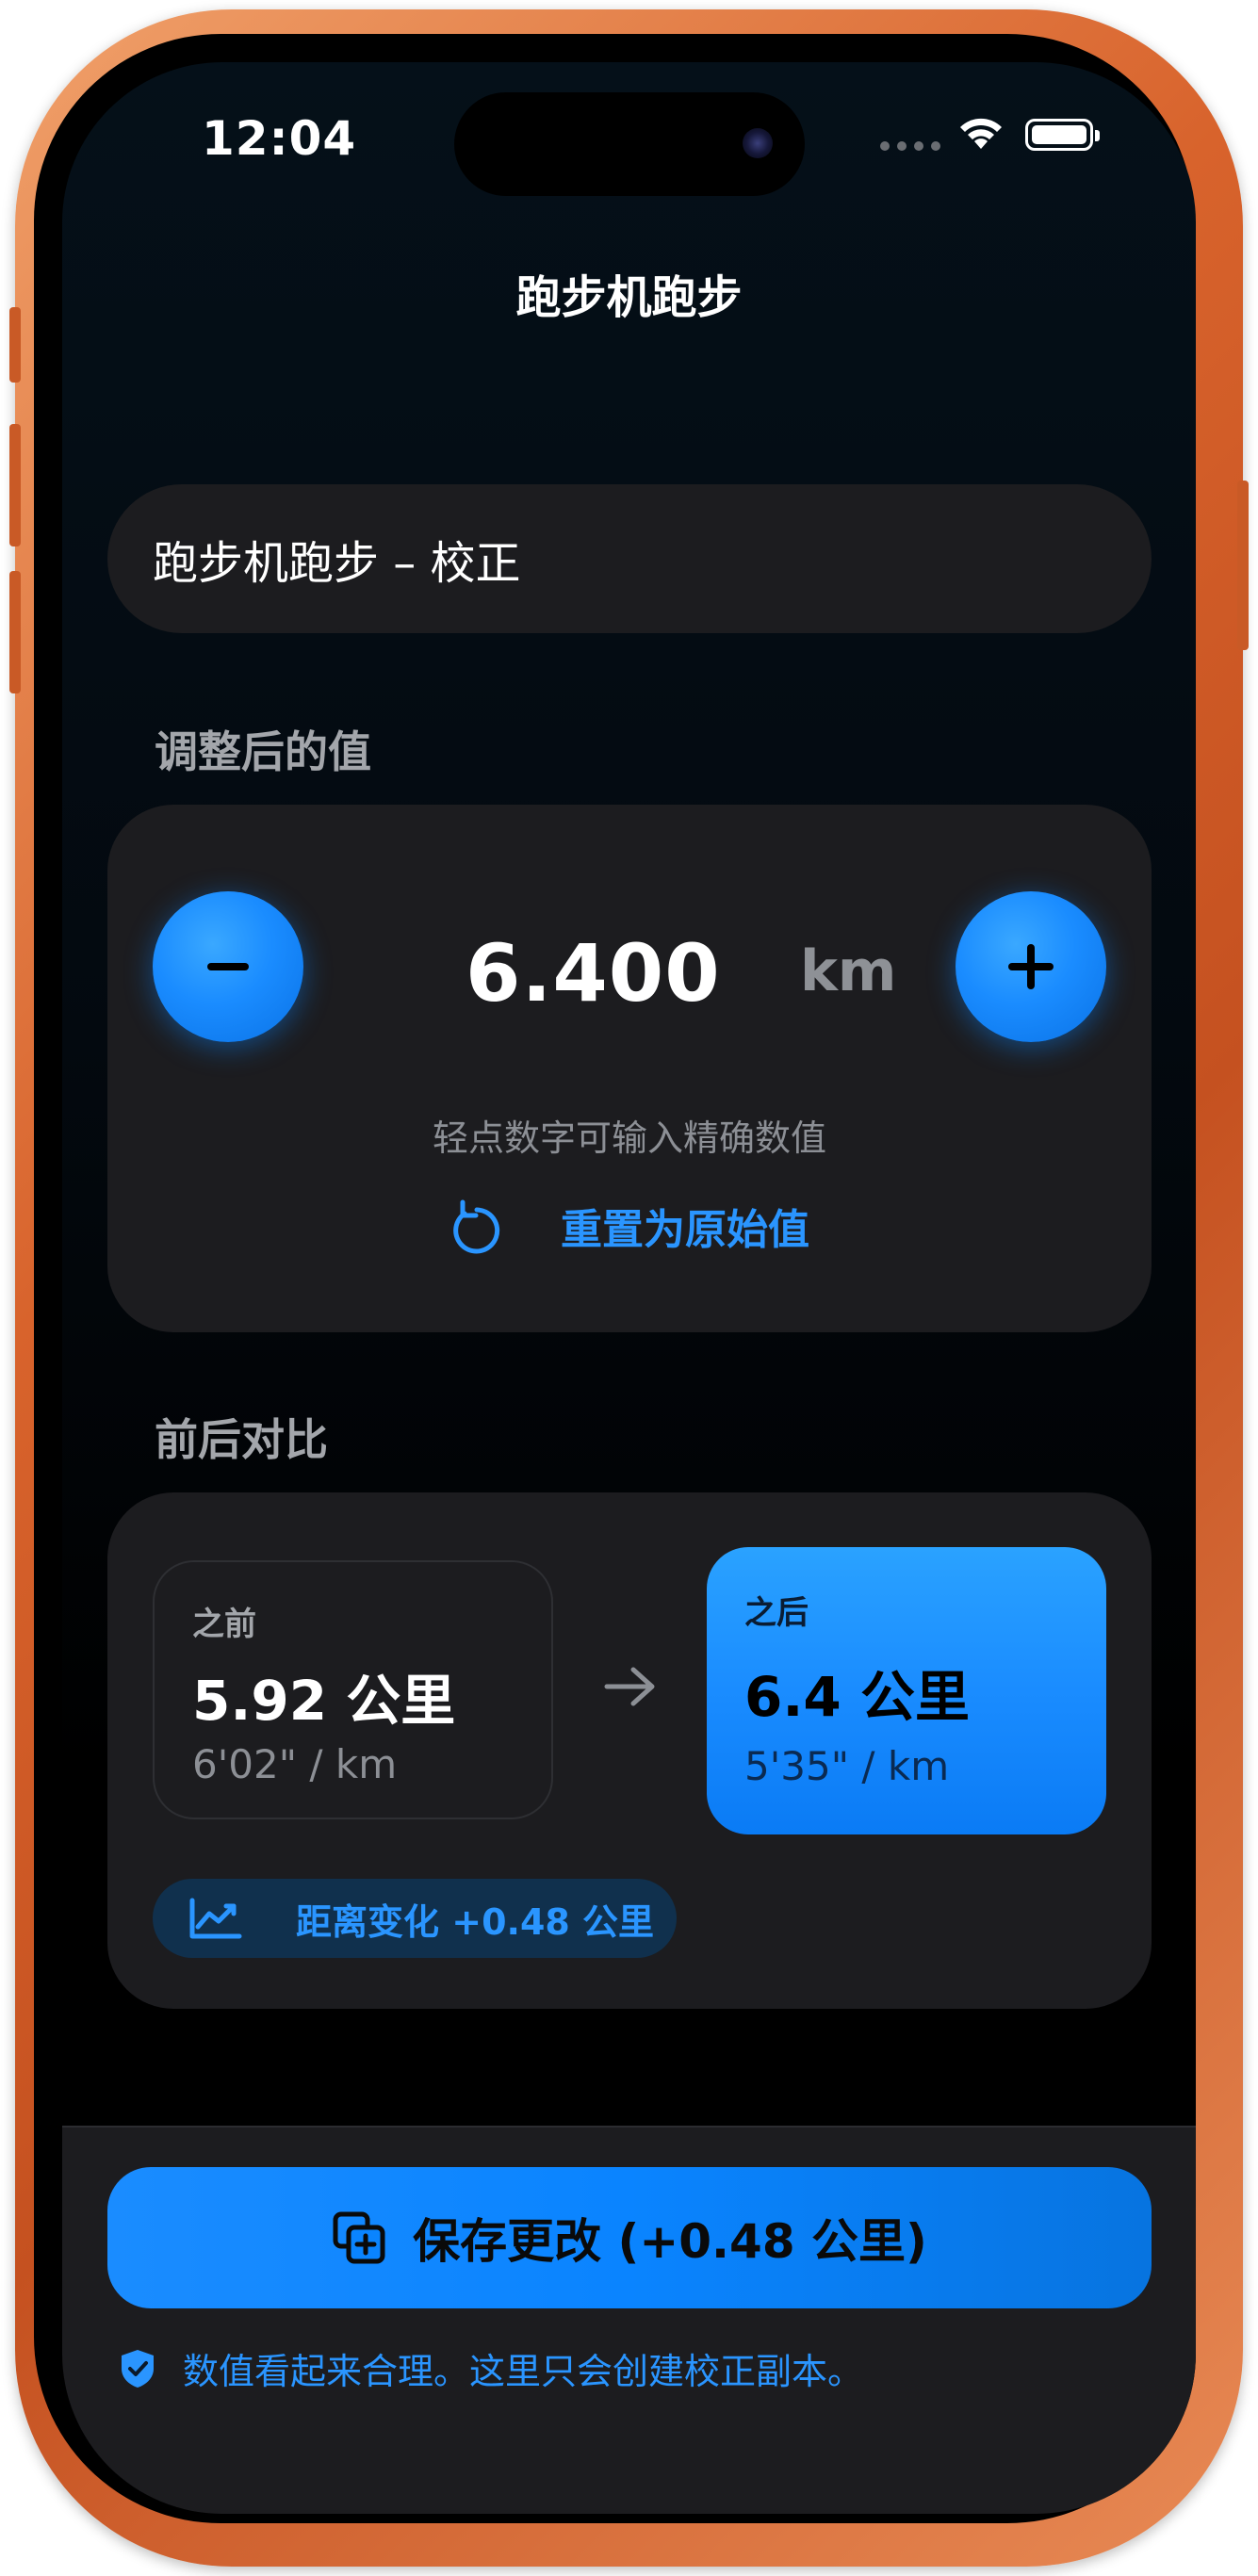 The width and height of the screenshot is (1258, 2576). Describe the element at coordinates (629, 144) in the screenshot. I see `dynamic-island` at that location.